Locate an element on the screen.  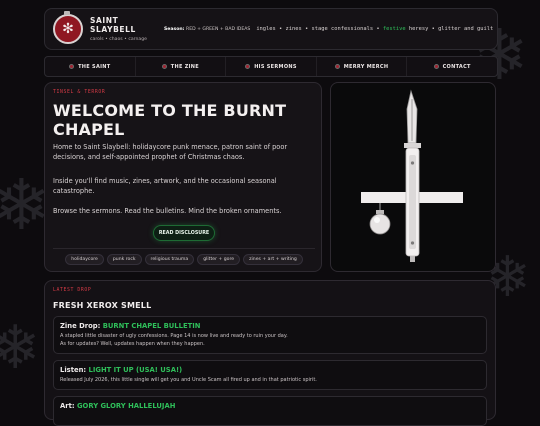
season-key: Season: is located at coordinates (174, 29).